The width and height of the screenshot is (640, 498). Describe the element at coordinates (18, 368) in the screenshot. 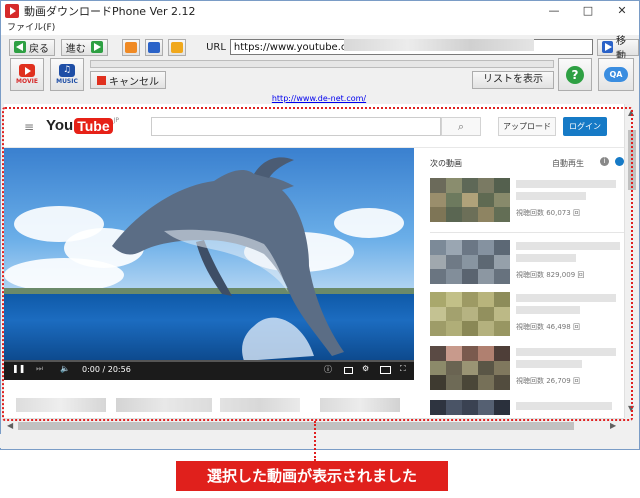

I see `pause-button: ❚❚` at that location.